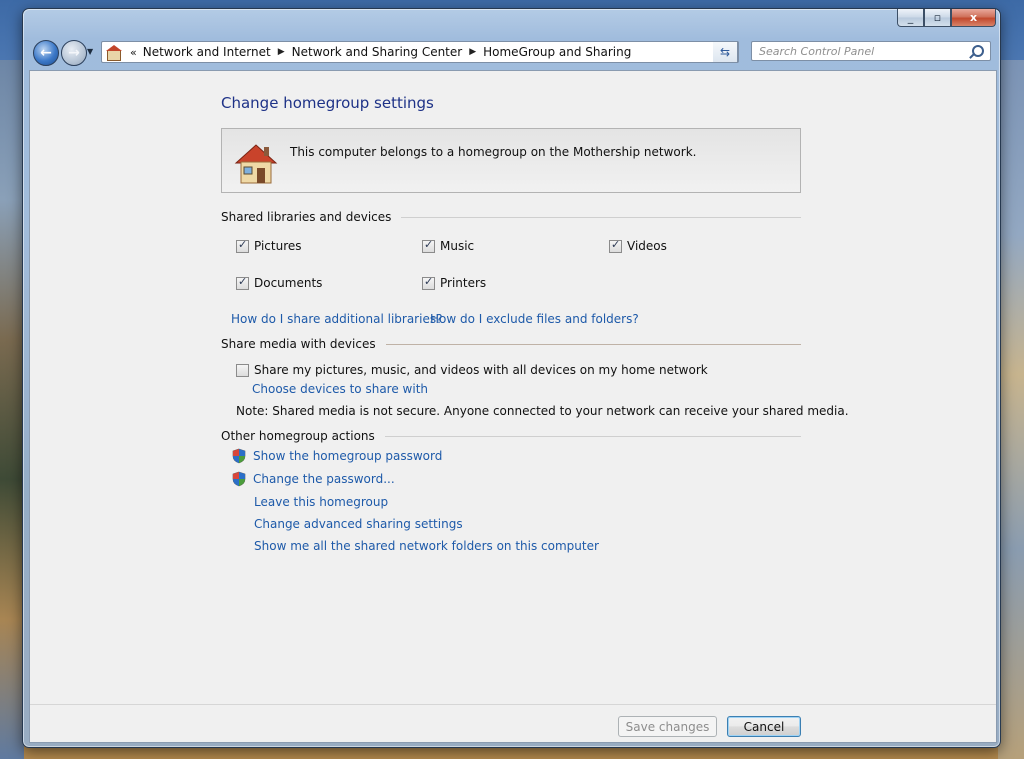  I want to click on breadcrumb-network-and-internet: Network and Internet, so click(207, 52).